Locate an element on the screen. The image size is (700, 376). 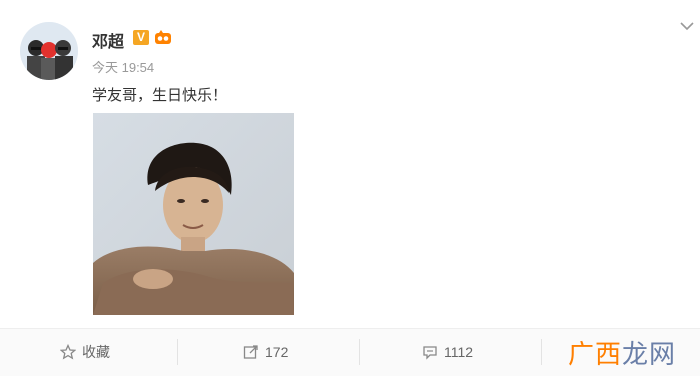
repost-button: 172 is located at coordinates (265, 352).